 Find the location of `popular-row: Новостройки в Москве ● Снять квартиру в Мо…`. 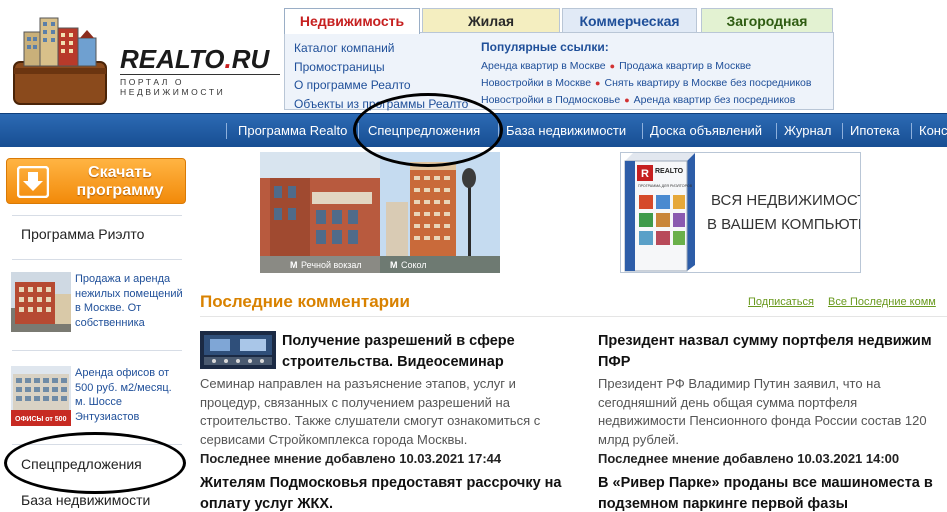

popular-row: Новостройки в Москве ● Снять квартиру в Мо… is located at coordinates (656, 83).